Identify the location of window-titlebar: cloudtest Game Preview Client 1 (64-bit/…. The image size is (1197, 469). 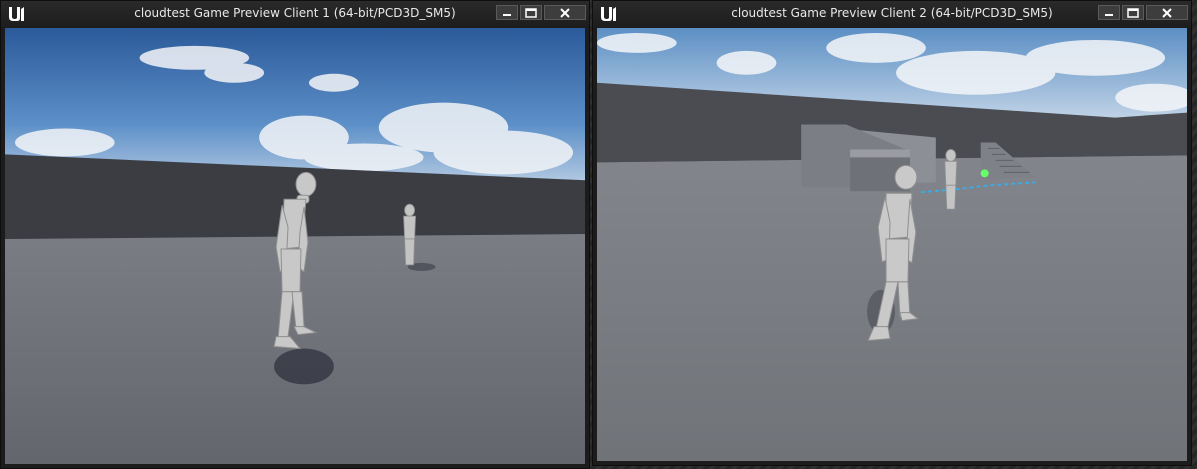
(295, 14).